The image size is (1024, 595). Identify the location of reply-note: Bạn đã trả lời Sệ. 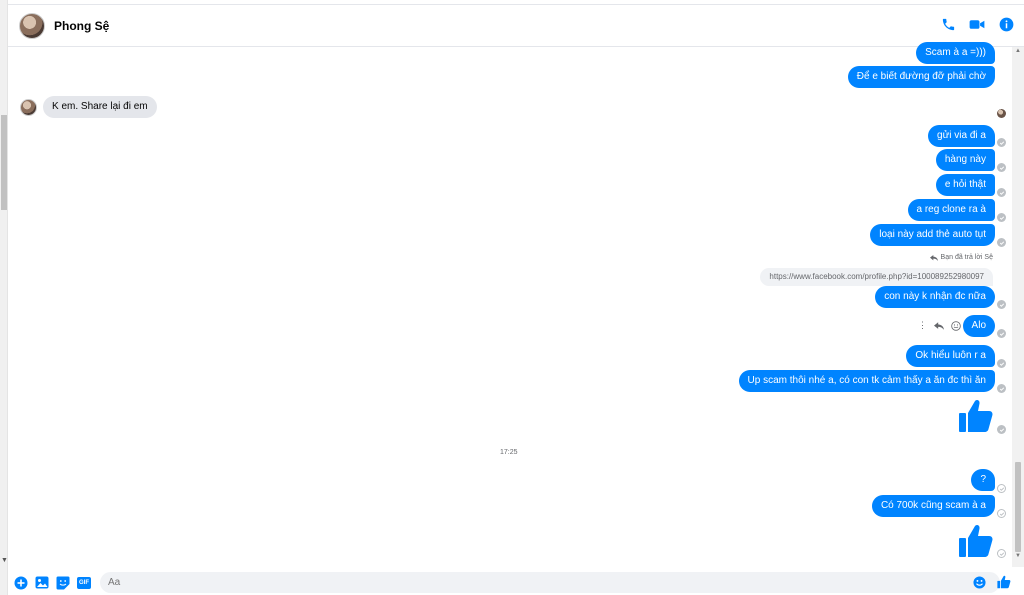
(961, 257).